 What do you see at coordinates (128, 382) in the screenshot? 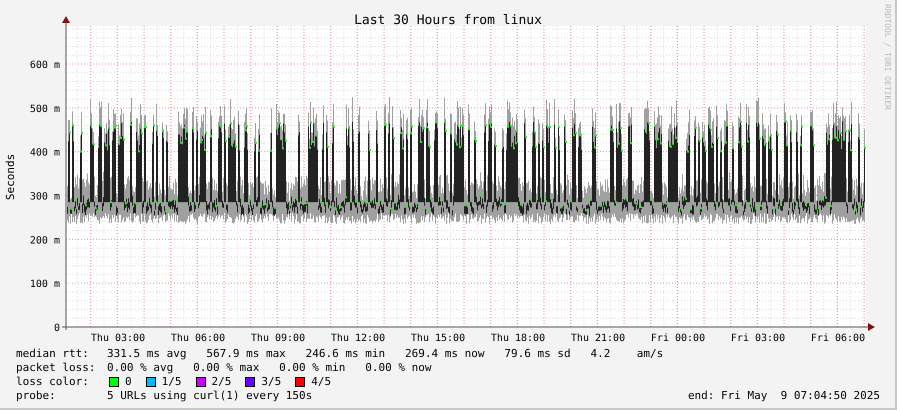
I see `loss-color-label: 0` at bounding box center [128, 382].